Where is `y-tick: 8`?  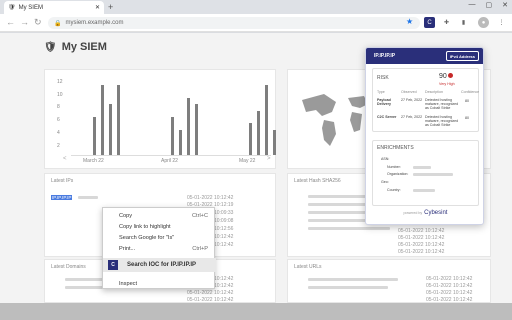
y-tick: 8 is located at coordinates (58, 107).